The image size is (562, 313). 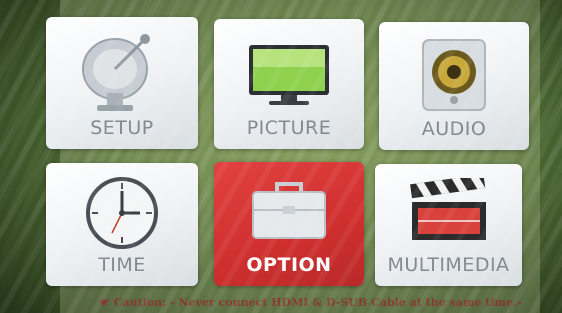 I want to click on menu-tile-time: TIME, so click(x=122, y=224).